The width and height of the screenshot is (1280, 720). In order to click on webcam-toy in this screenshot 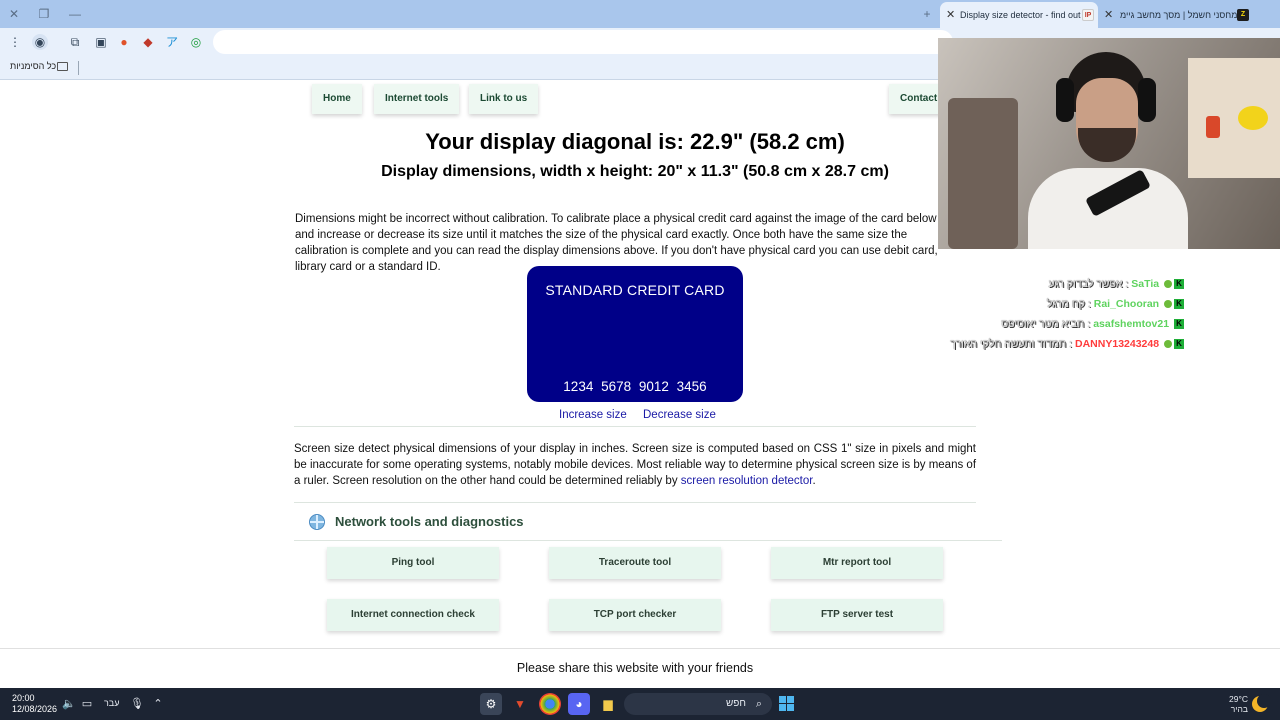, I will do `click(1213, 127)`.